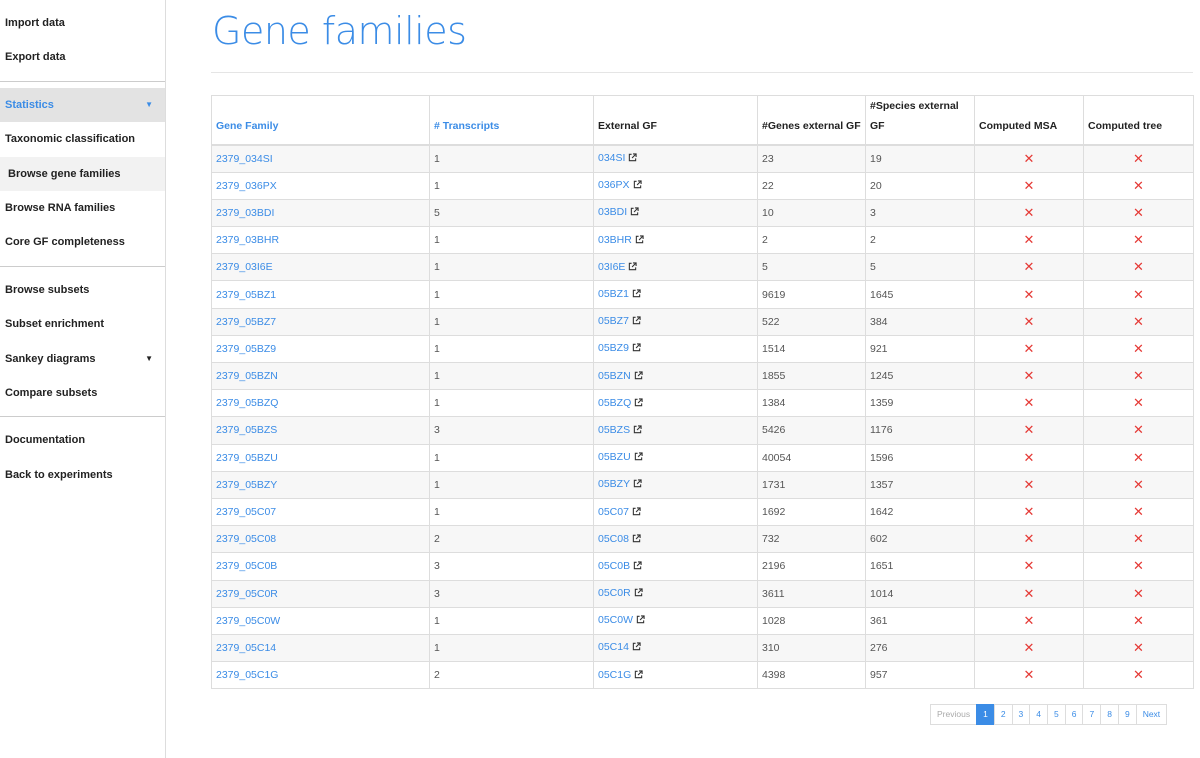 This screenshot has height=758, width=1200. Describe the element at coordinates (82, 242) in the screenshot. I see `nav-core-gf-completeness: Core GF completeness` at that location.